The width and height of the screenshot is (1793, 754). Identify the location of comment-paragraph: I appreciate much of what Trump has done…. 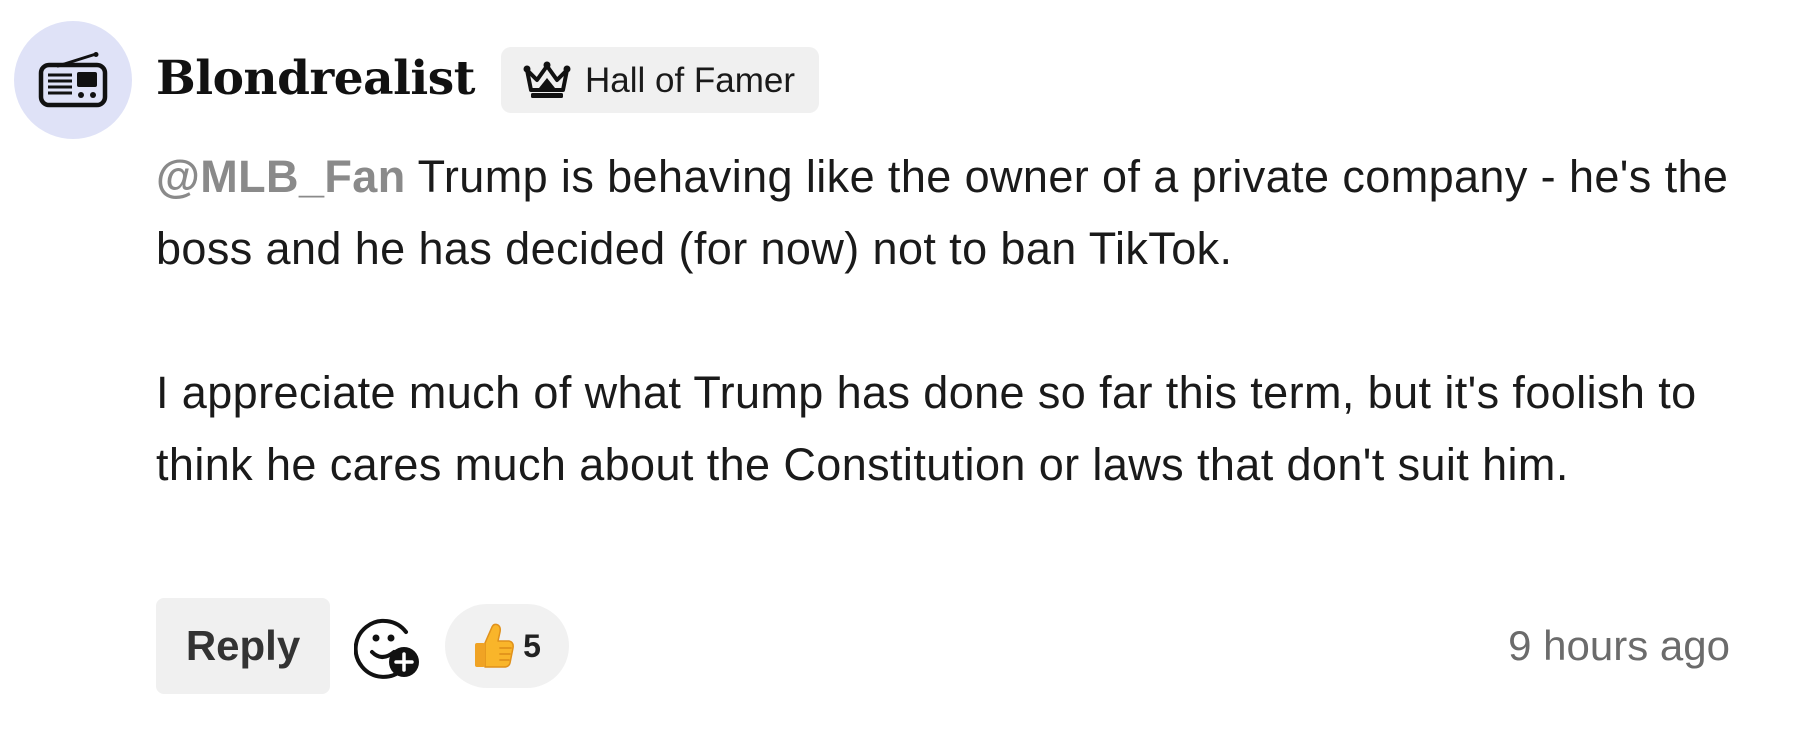
(926, 428).